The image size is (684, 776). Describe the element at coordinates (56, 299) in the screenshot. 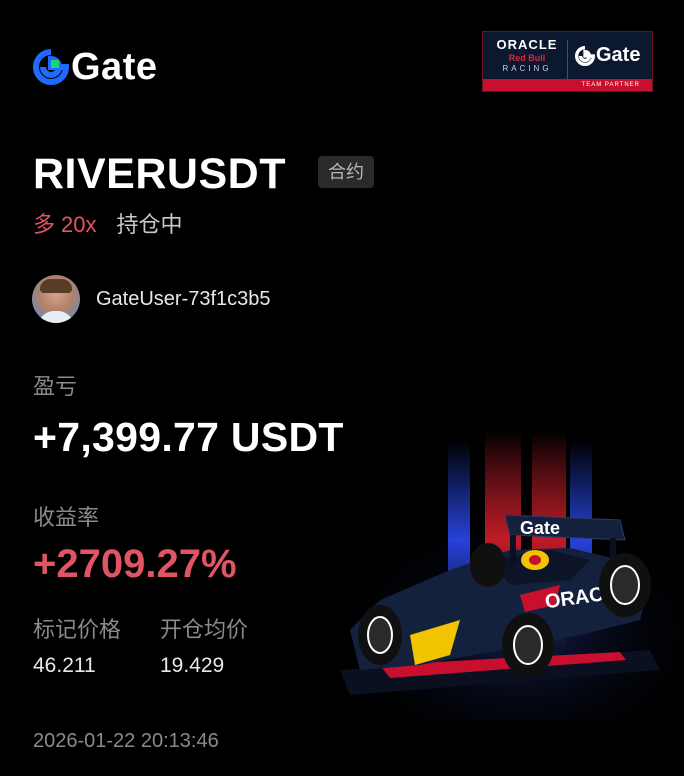

I see `avatar` at that location.